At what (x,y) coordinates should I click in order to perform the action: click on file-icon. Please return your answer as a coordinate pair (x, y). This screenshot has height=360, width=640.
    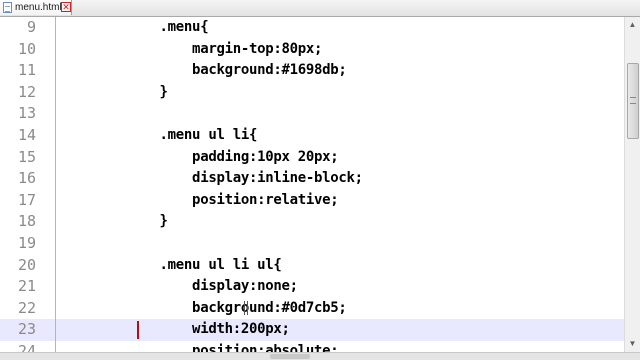
    Looking at the image, I should click on (7, 7).